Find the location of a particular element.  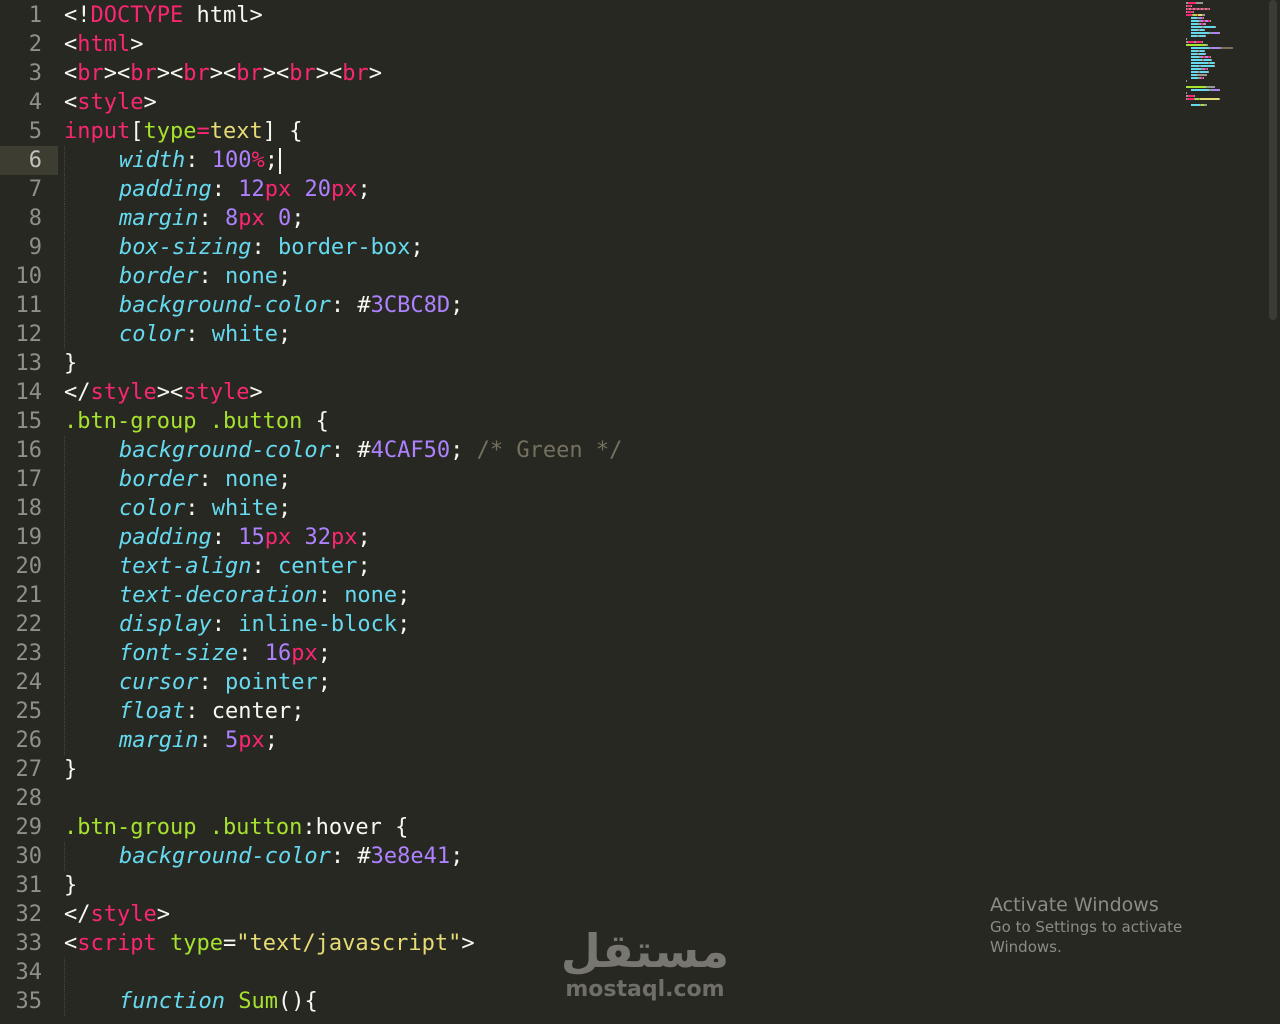

code-text: padding: 15px 32px; is located at coordinates (245, 537).